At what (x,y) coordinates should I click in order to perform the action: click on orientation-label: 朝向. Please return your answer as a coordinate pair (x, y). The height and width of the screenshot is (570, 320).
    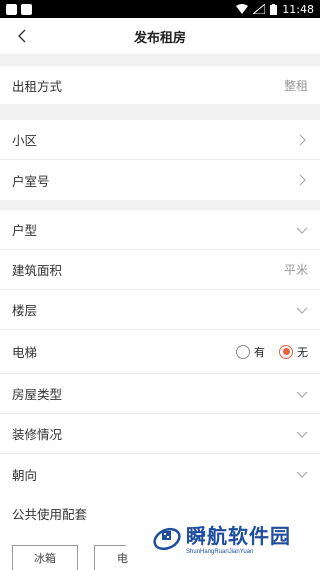
    Looking at the image, I should click on (25, 475).